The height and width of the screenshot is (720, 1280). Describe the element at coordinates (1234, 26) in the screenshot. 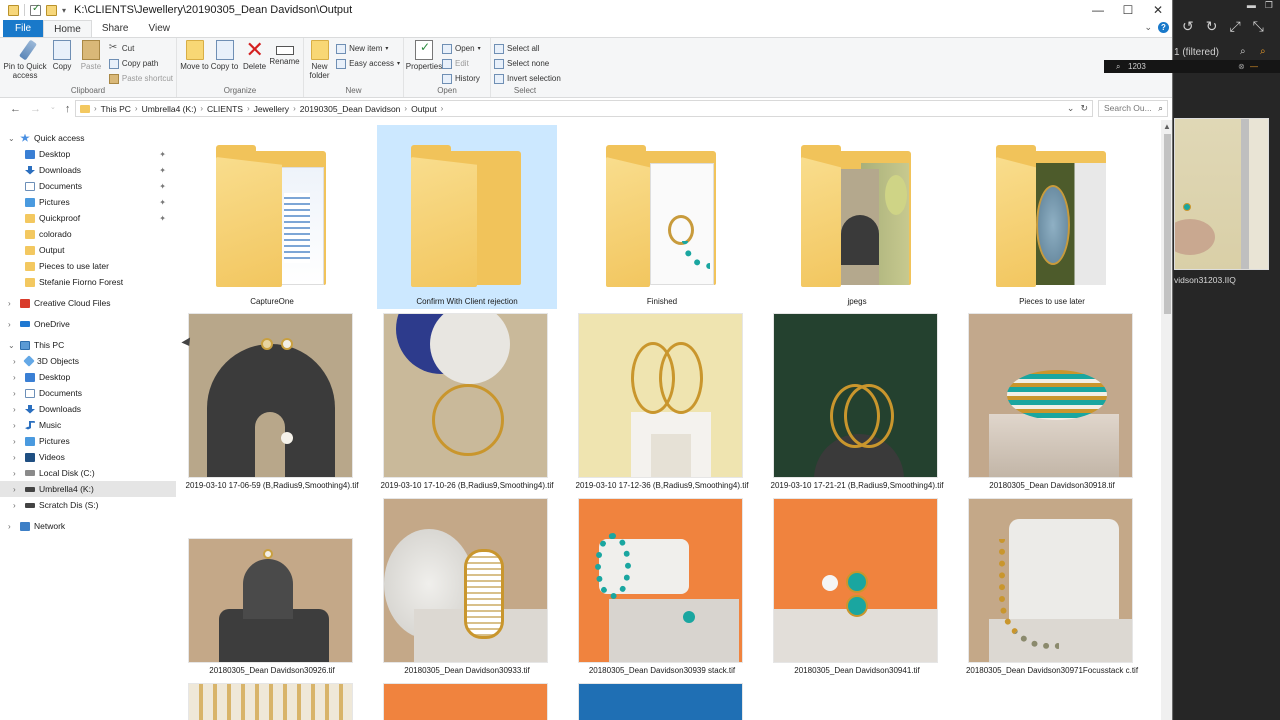

I see `expand-icon: ⤢` at that location.